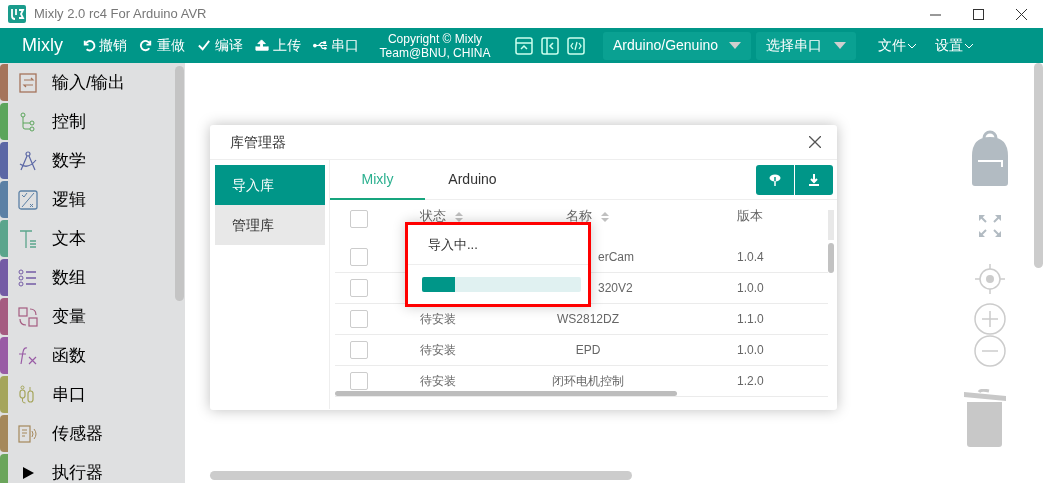 The width and height of the screenshot is (1043, 483). Describe the element at coordinates (750, 381) in the screenshot. I see `version-text: 1.2.0` at that location.